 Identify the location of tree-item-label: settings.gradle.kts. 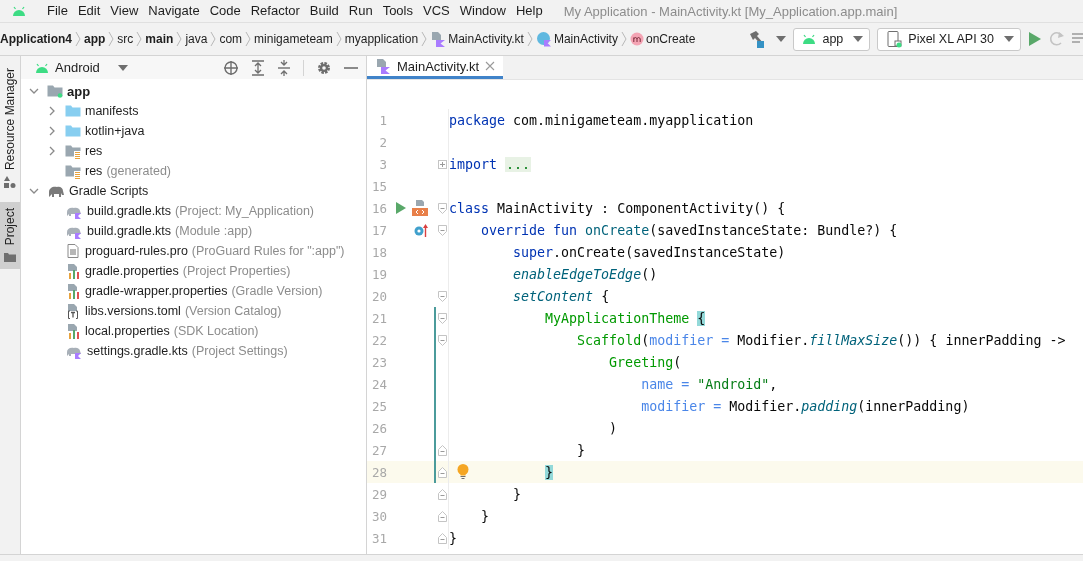
(137, 351).